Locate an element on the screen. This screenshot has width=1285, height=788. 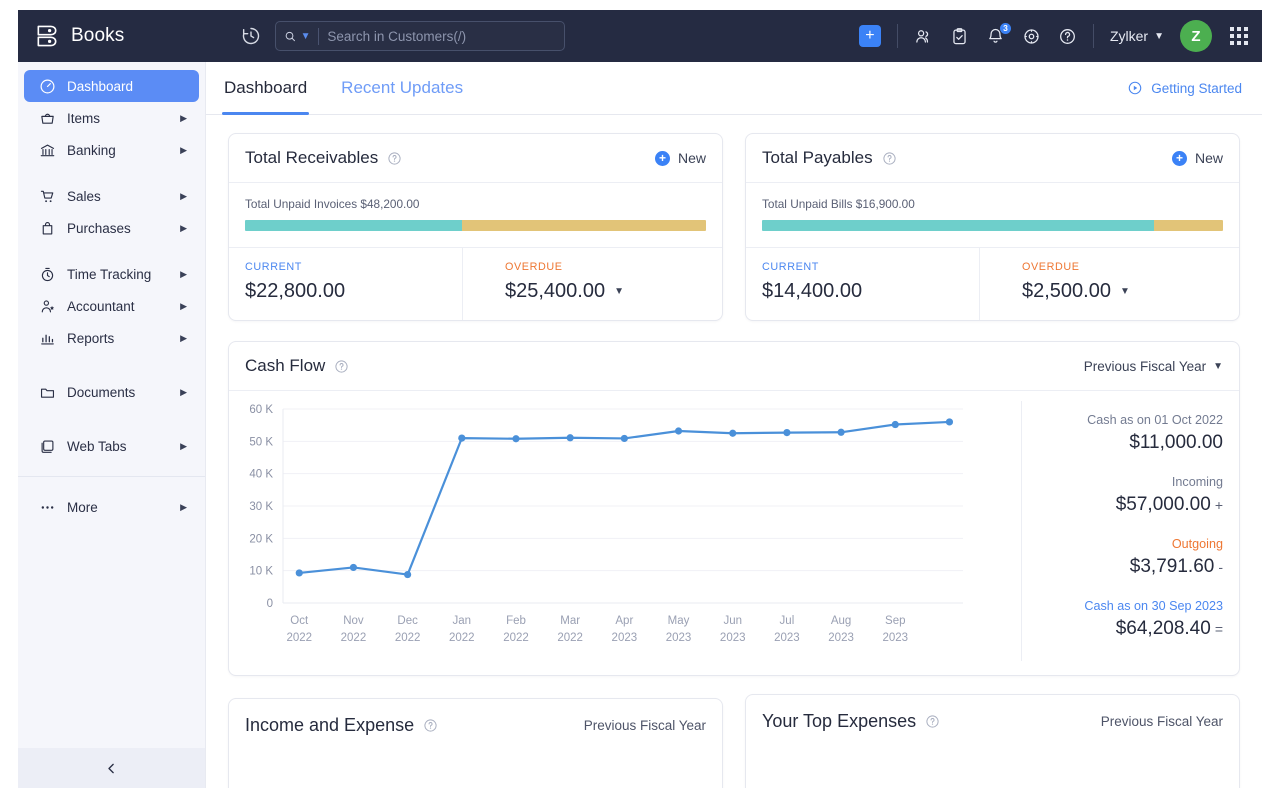
getting-started-button: Getting Started is located at coordinates (1184, 88).